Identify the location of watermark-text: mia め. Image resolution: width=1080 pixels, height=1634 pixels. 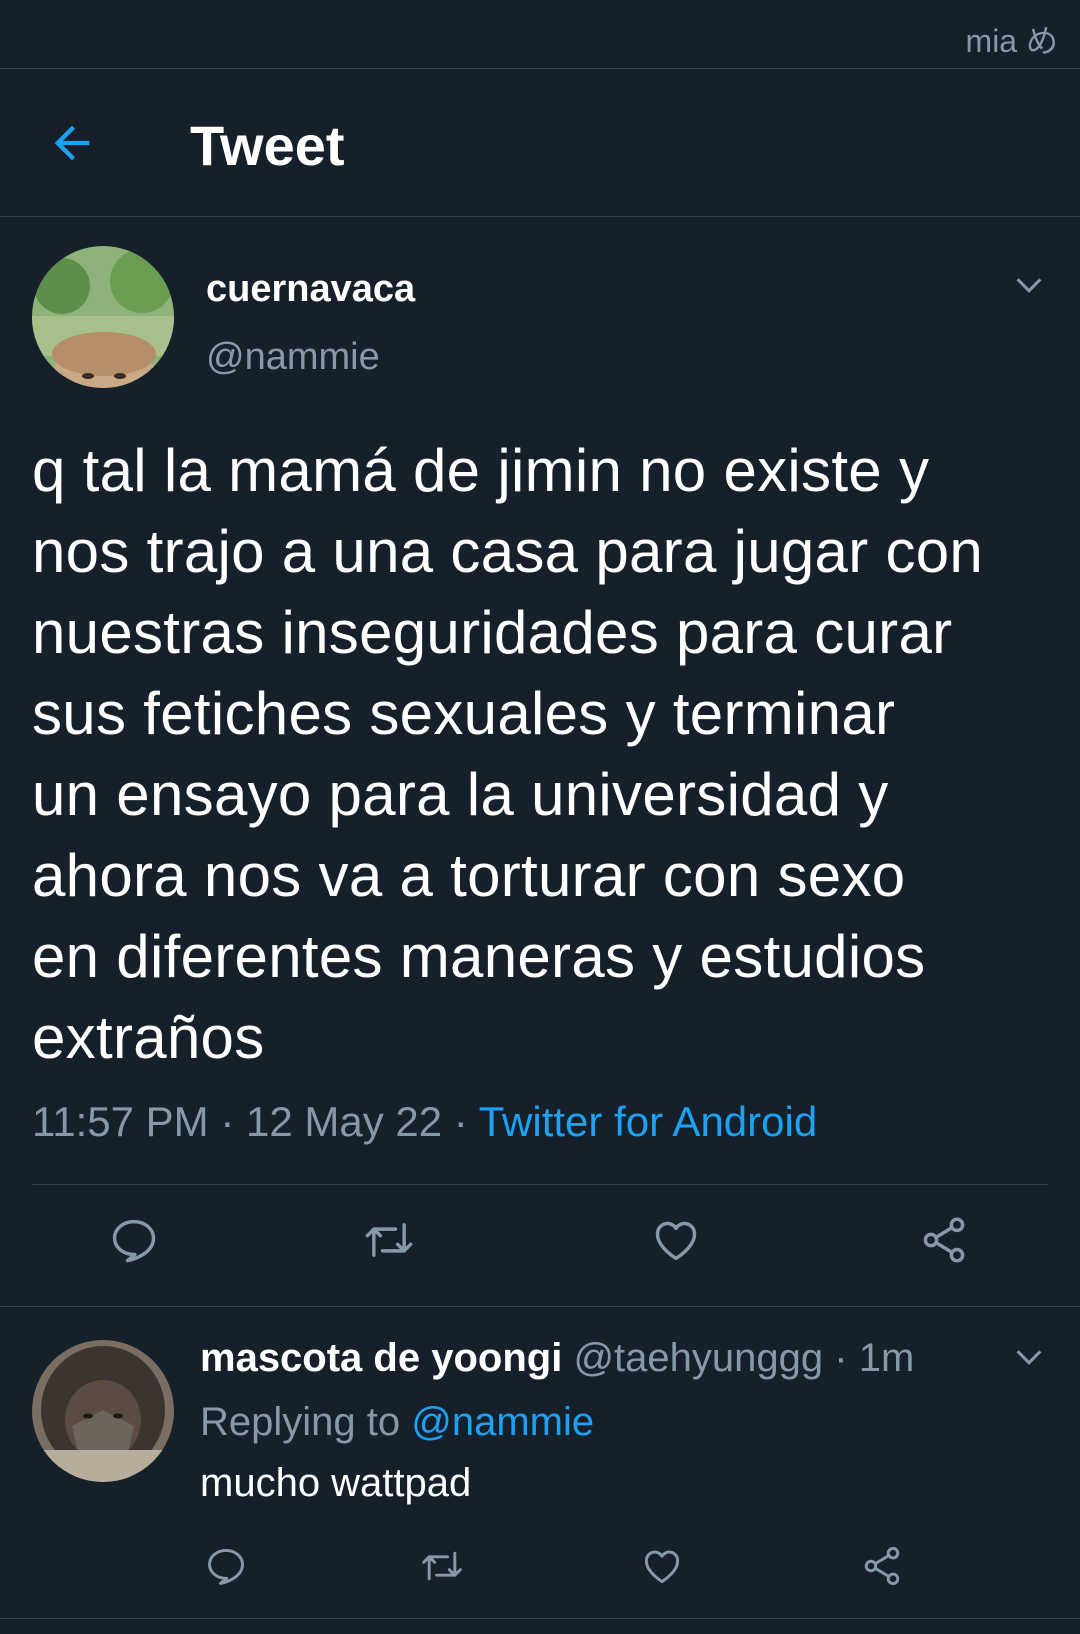
(1011, 41).